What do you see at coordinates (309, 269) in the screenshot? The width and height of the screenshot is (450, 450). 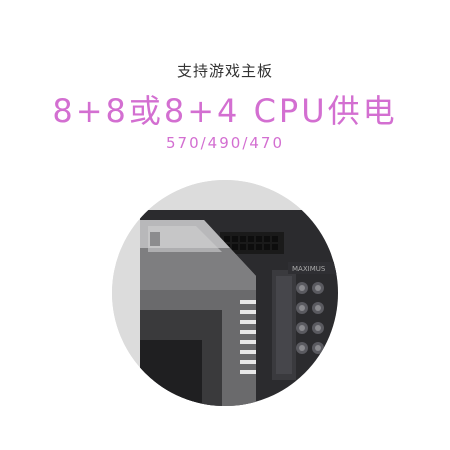 I see `board-marking: MAXIMUS` at bounding box center [309, 269].